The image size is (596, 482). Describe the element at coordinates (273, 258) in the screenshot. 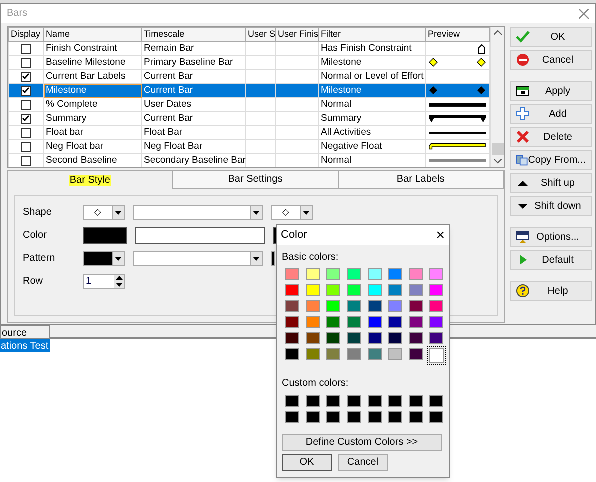

I see `pattern-dropdown` at that location.